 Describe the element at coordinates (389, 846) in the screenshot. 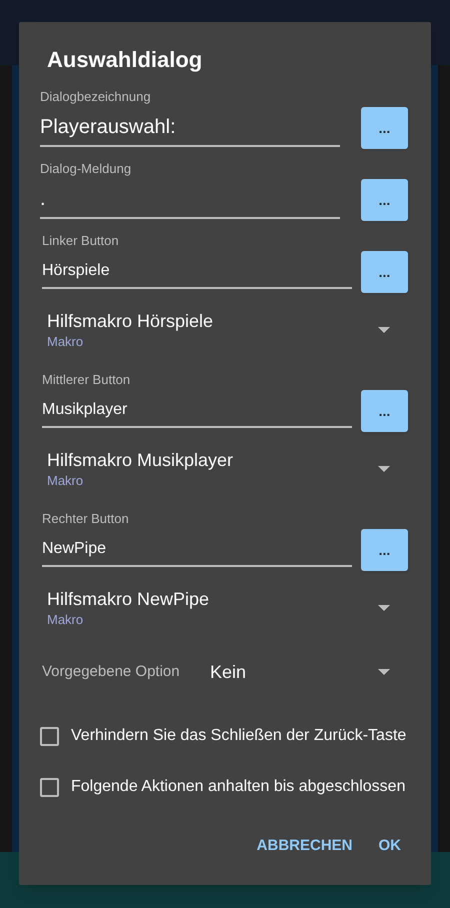

I see `ok-button: OK` at that location.